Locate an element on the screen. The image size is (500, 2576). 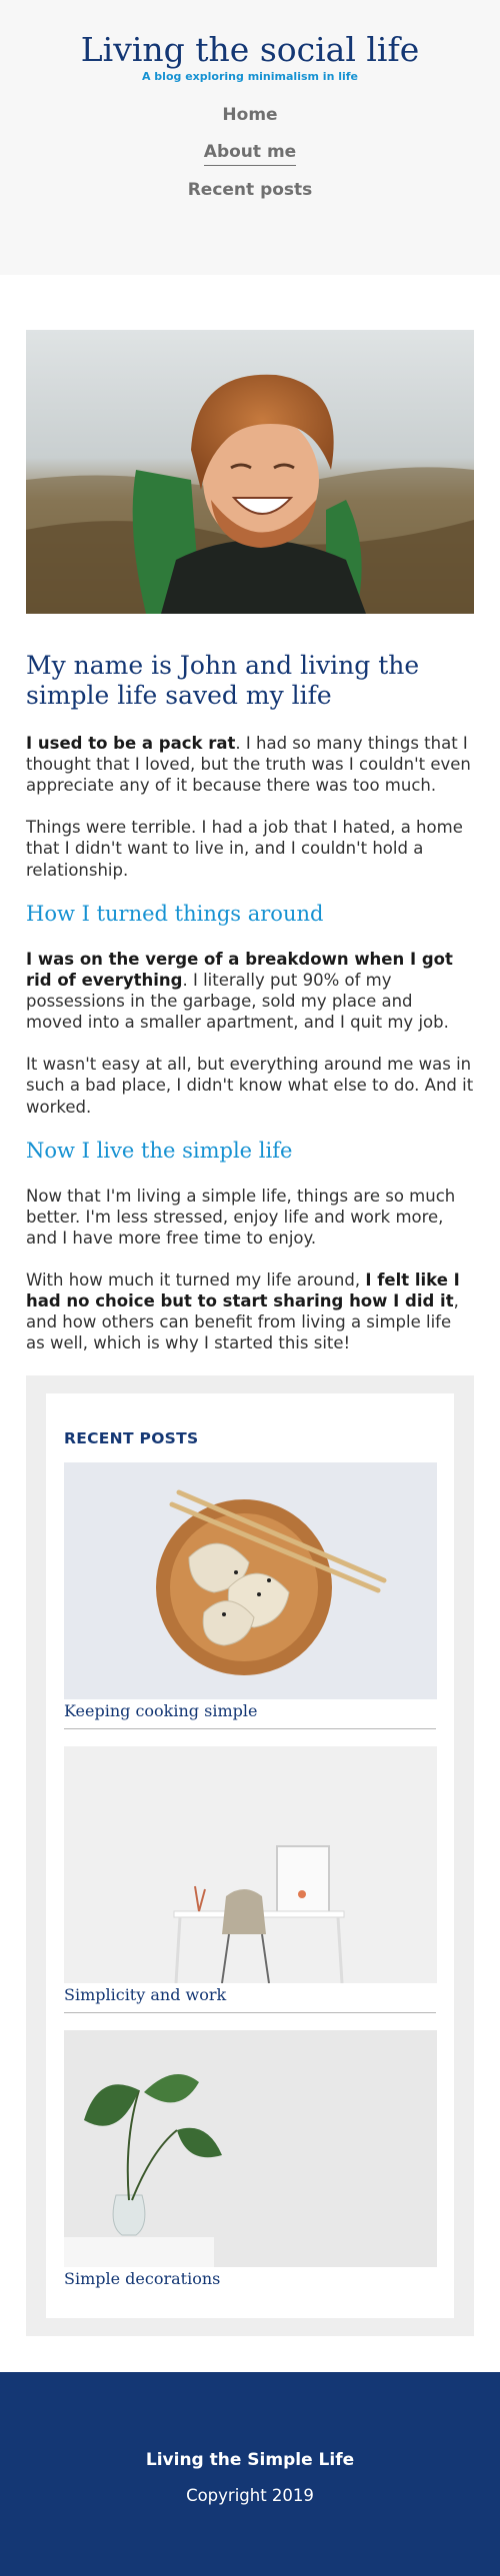
recent-post: Simple decorations is located at coordinates (250, 2158).